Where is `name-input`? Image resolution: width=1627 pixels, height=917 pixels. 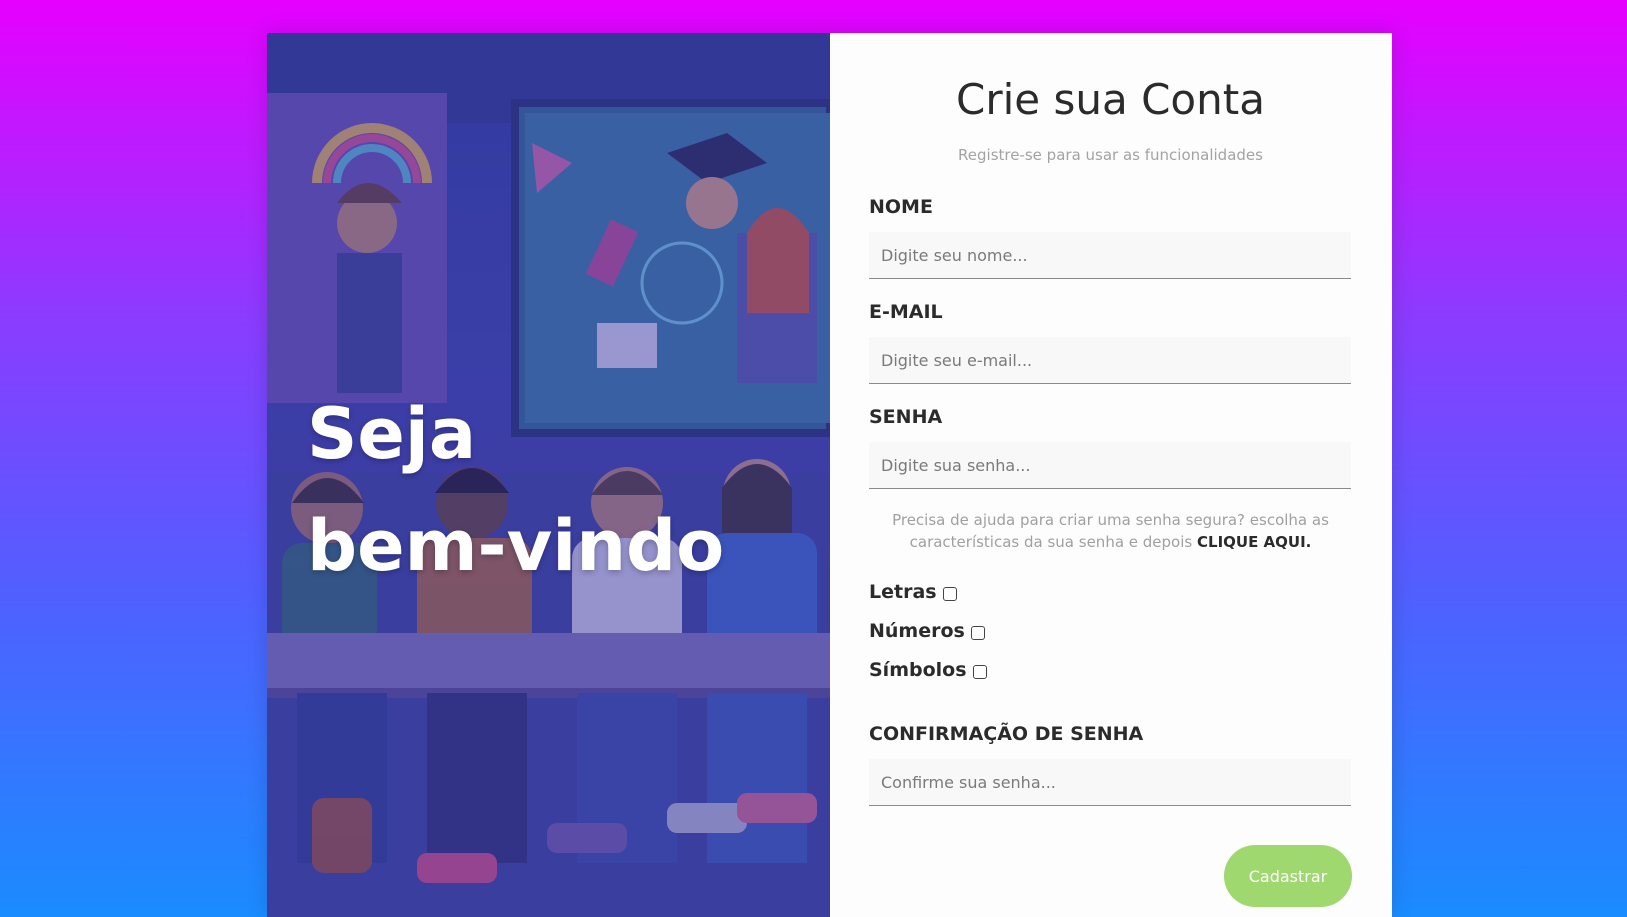 name-input is located at coordinates (1110, 255).